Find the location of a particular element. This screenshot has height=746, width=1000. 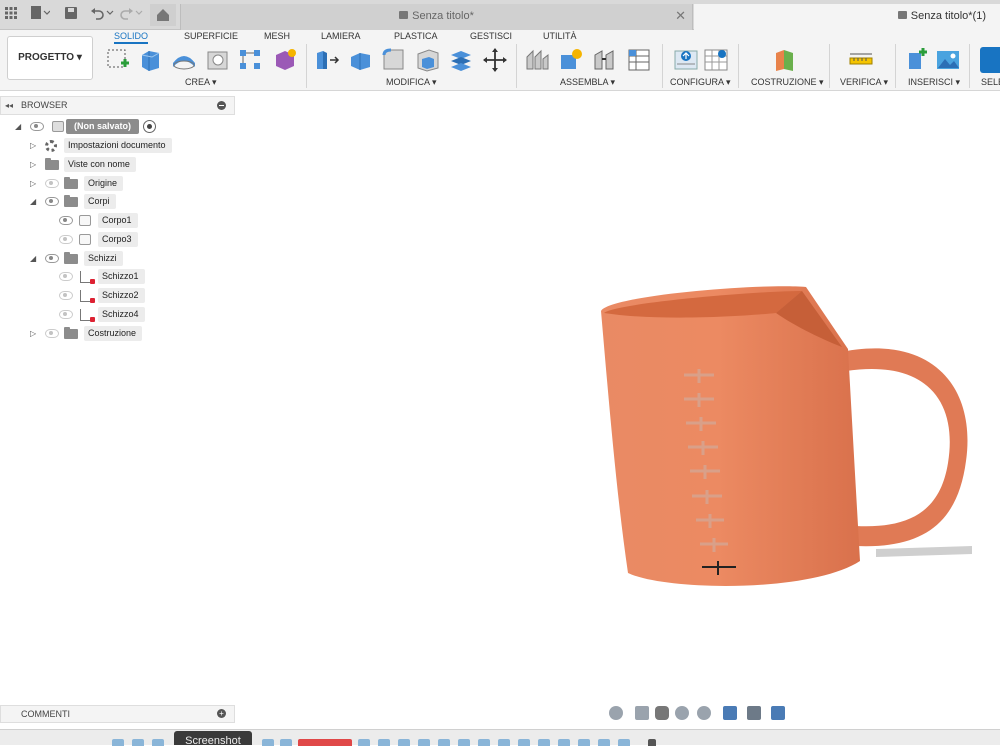

construction-plane-icon is located at coordinates (785, 60).